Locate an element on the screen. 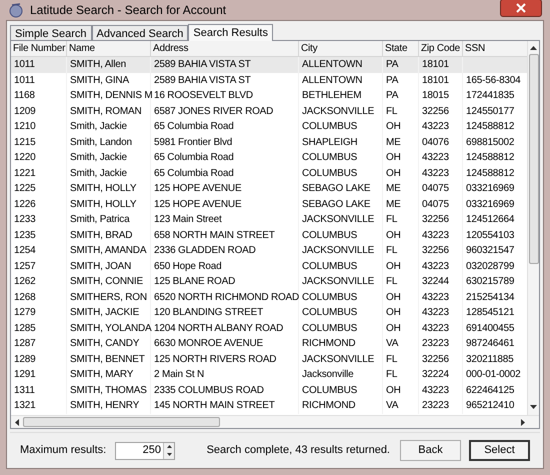 The width and height of the screenshot is (550, 475). table-cell: 6630 MONROE AVENUE is located at coordinates (209, 343).